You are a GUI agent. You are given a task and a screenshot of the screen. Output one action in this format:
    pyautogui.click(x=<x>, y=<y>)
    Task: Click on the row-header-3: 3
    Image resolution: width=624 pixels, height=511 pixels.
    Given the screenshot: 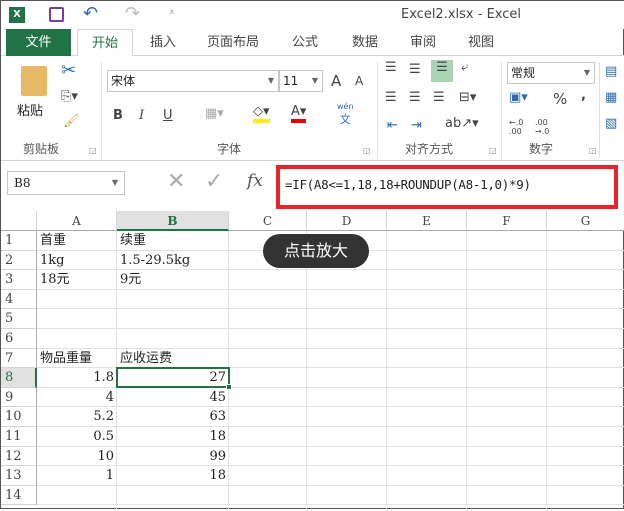 What is the action you would take?
    pyautogui.click(x=19, y=280)
    